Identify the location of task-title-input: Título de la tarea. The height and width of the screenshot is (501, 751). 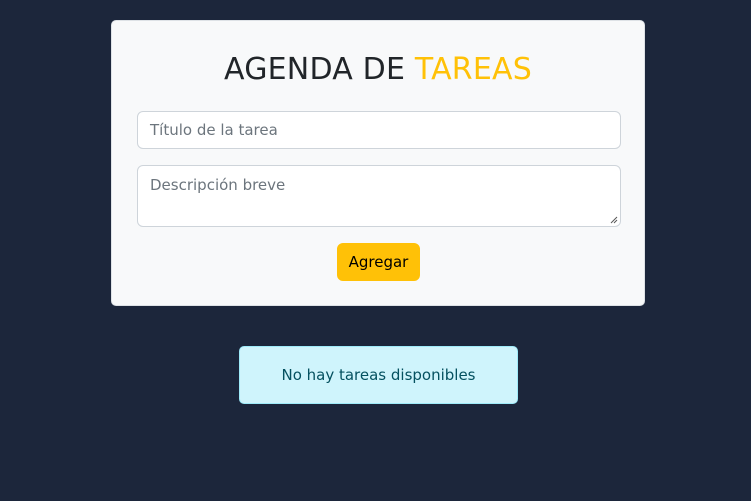
(379, 130).